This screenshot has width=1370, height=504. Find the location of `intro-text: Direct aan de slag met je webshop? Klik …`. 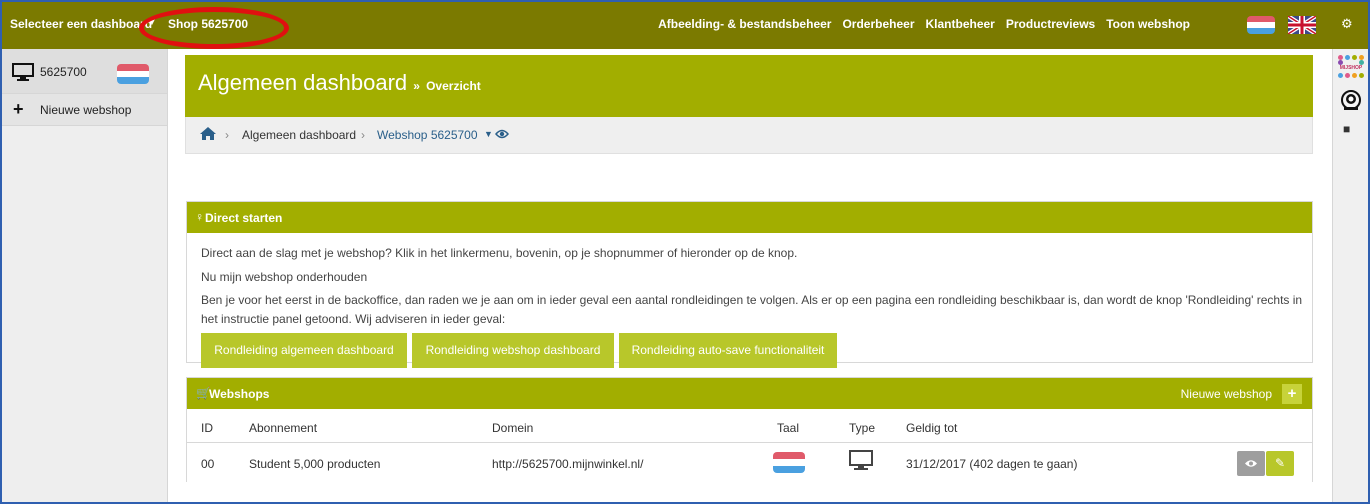

intro-text: Direct aan de slag met je webshop? Klik … is located at coordinates (499, 253).